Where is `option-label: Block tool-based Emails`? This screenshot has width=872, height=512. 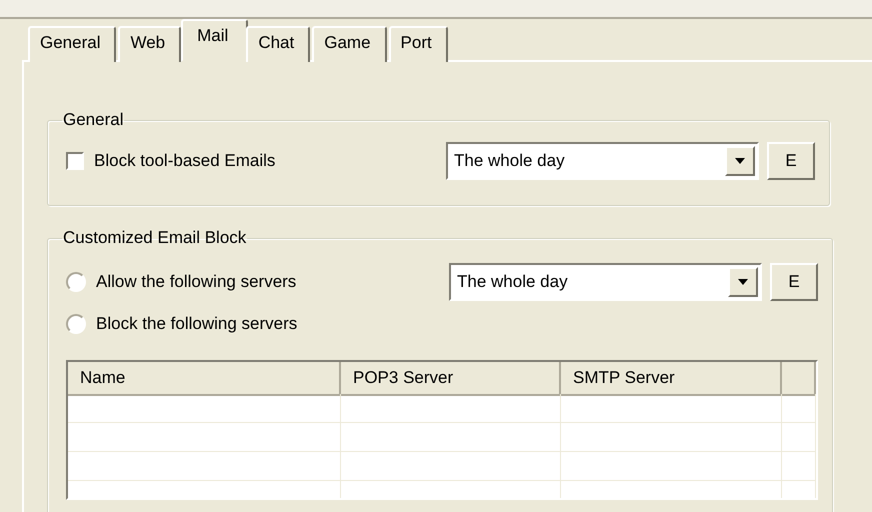
option-label: Block tool-based Emails is located at coordinates (185, 161).